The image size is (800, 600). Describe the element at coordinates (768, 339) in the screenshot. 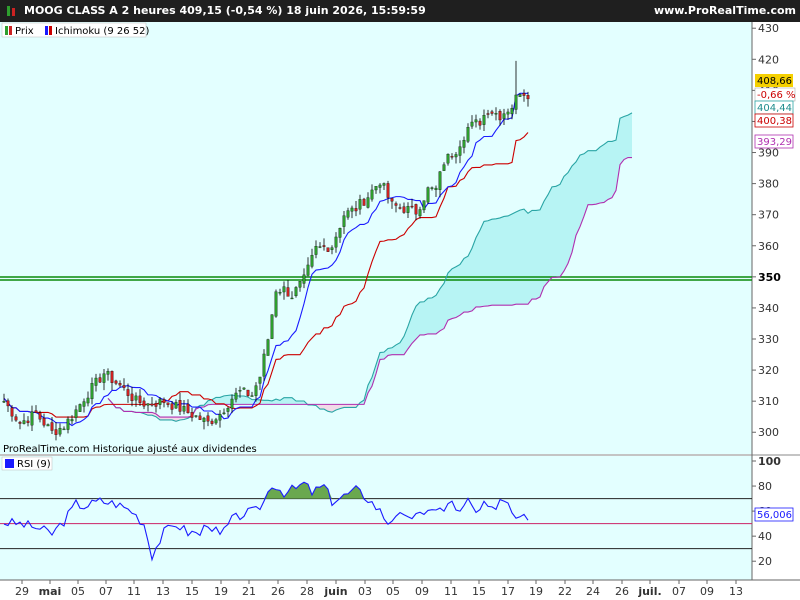

I see `price-tick-label: 330` at that location.